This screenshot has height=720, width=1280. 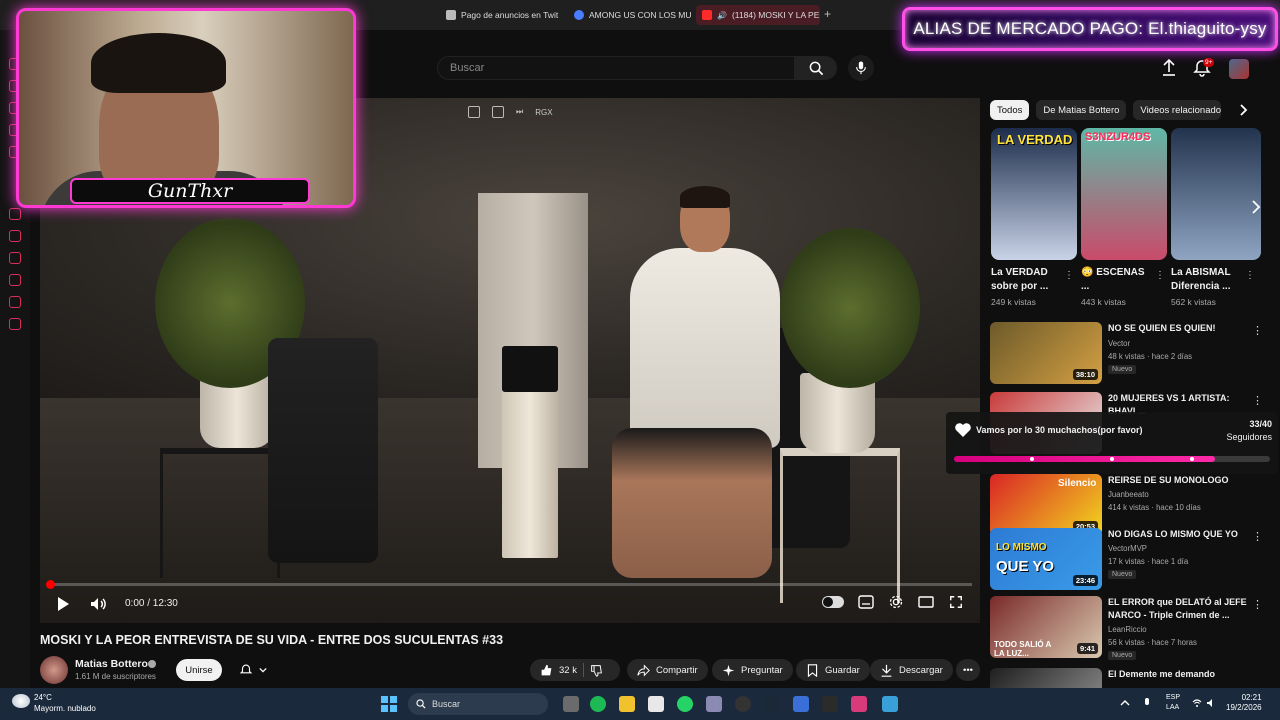 I want to click on notepad-icon, so click(x=801, y=704).